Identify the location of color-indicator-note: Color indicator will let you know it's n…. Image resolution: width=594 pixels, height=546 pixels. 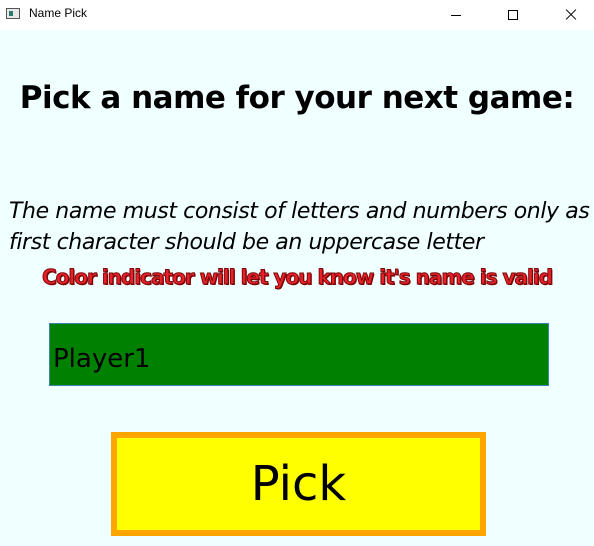
(297, 277).